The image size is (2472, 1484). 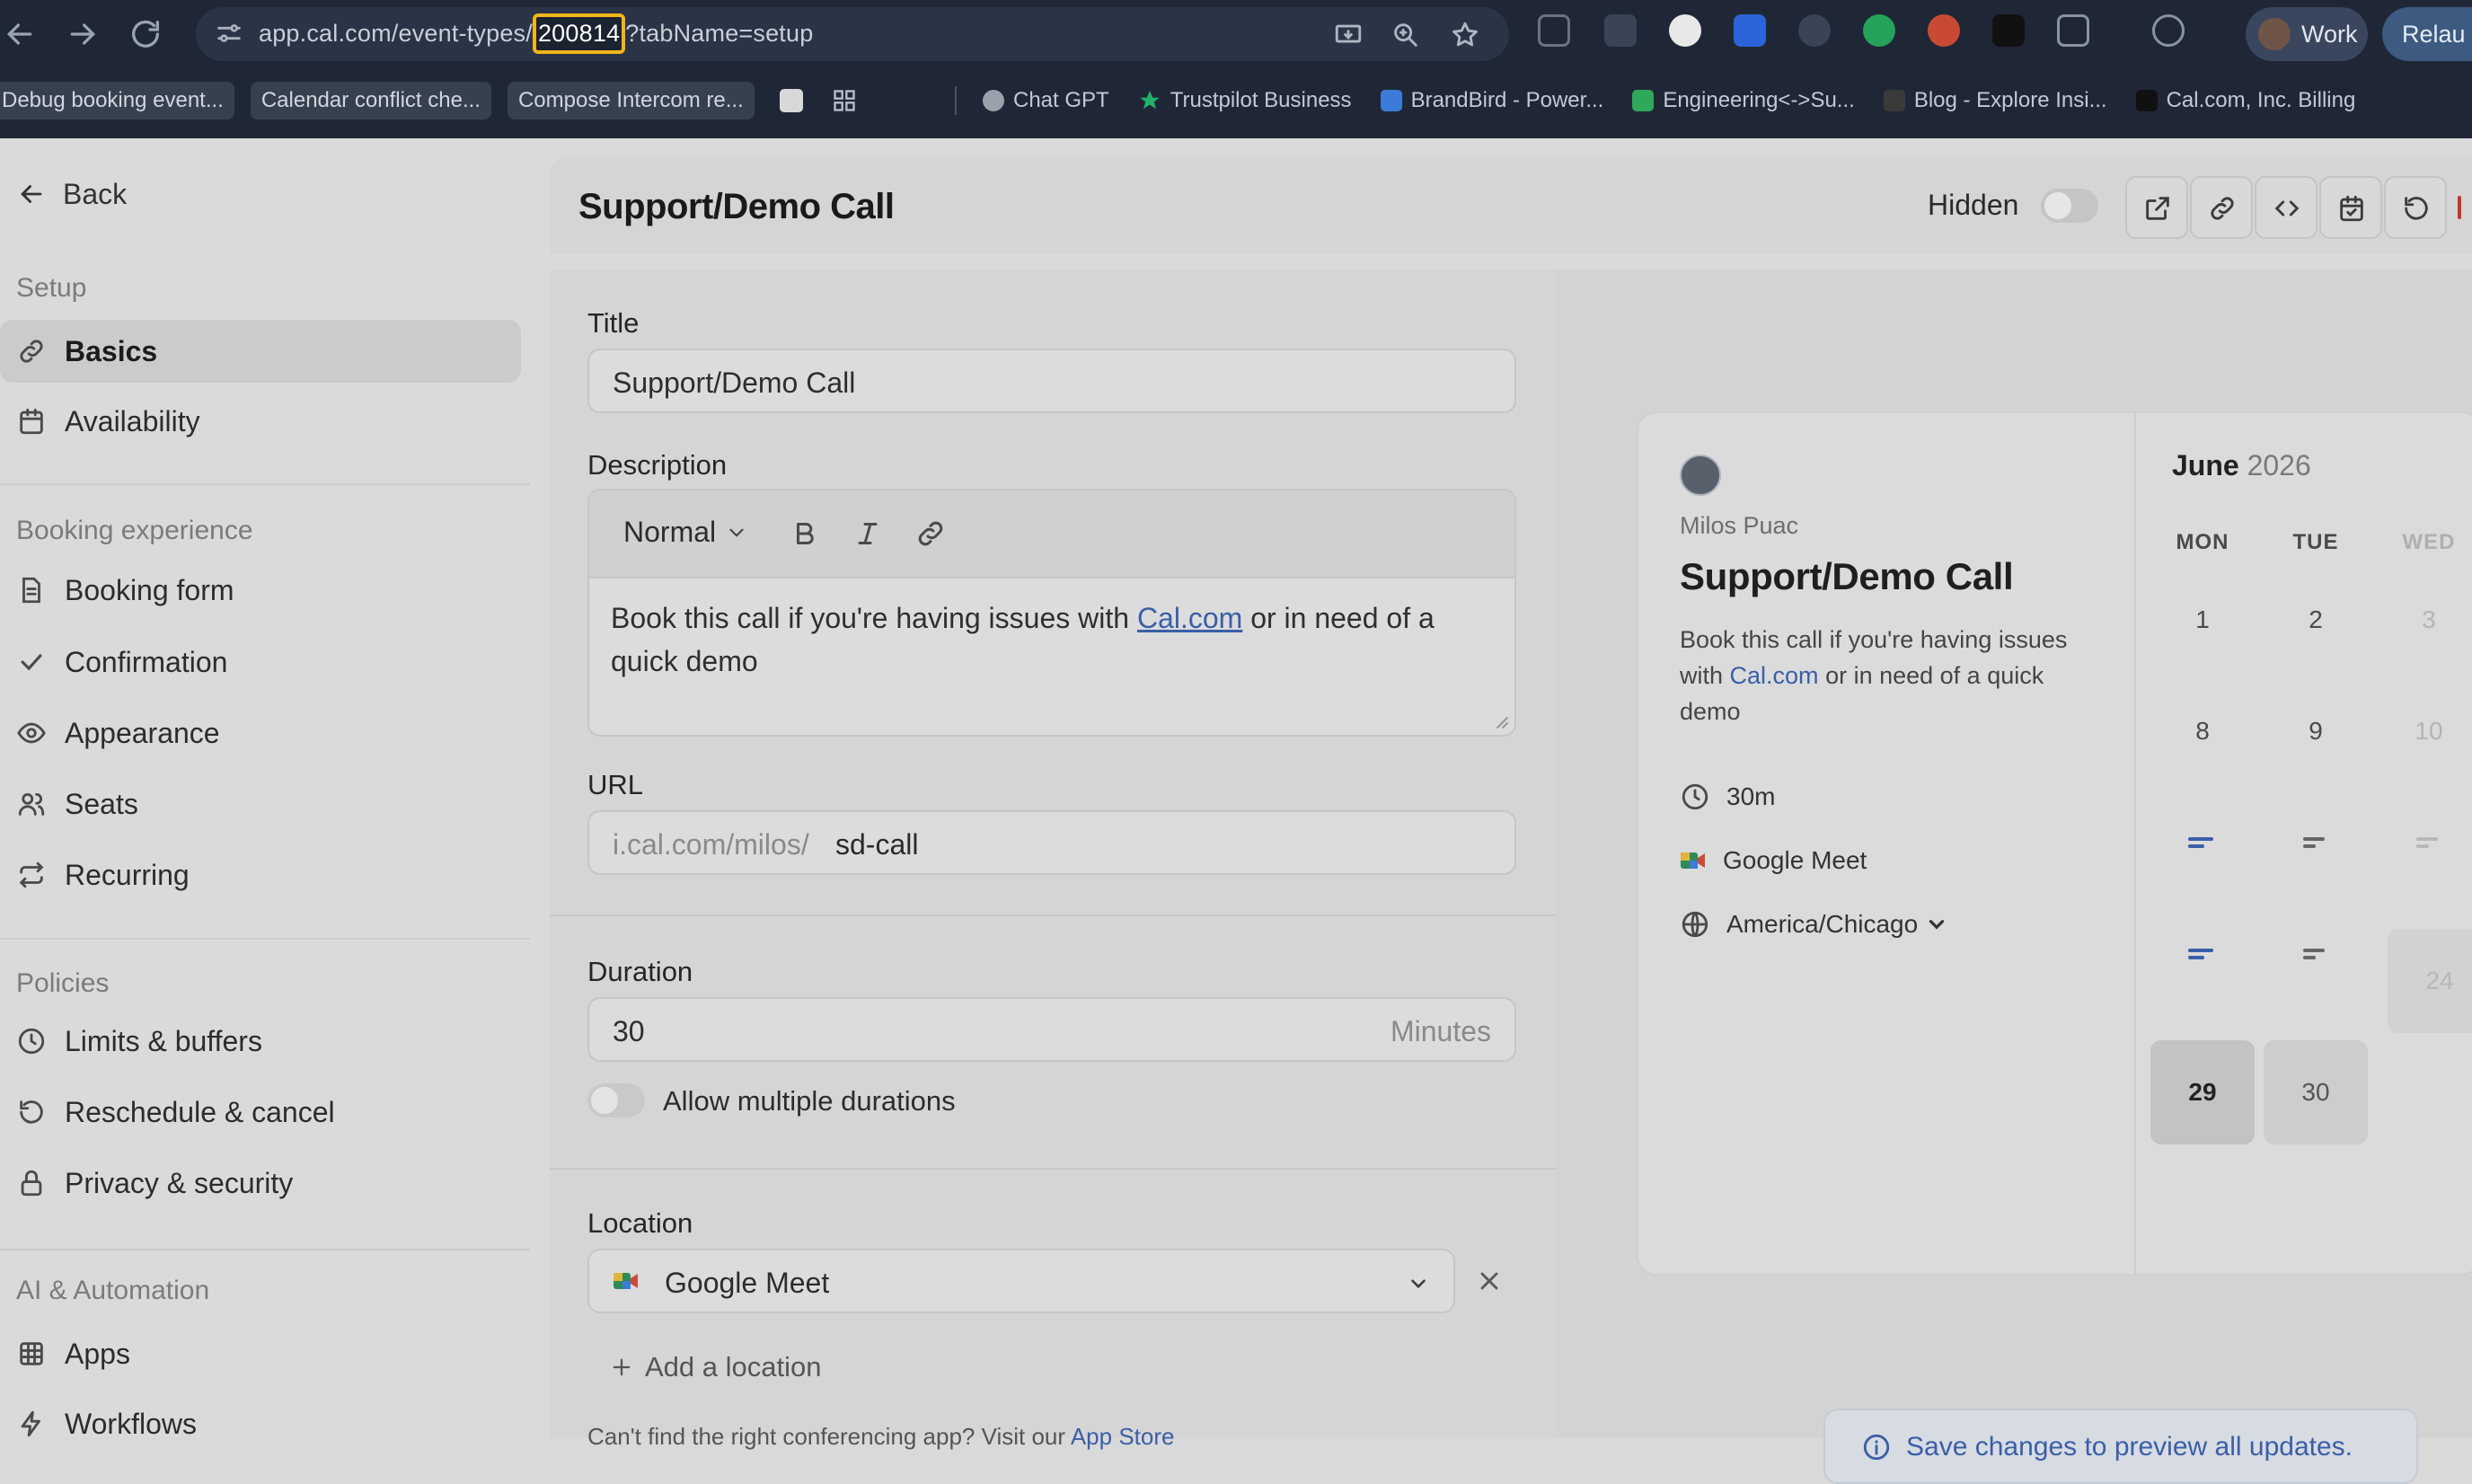 I want to click on bookmark-item: Cal.com, Inc. Billing, so click(x=2262, y=100).